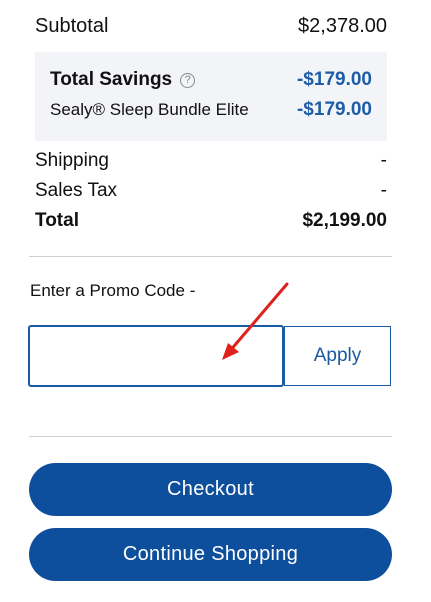 This screenshot has height=602, width=431. I want to click on subtotal-label: Subtotal, so click(72, 25).